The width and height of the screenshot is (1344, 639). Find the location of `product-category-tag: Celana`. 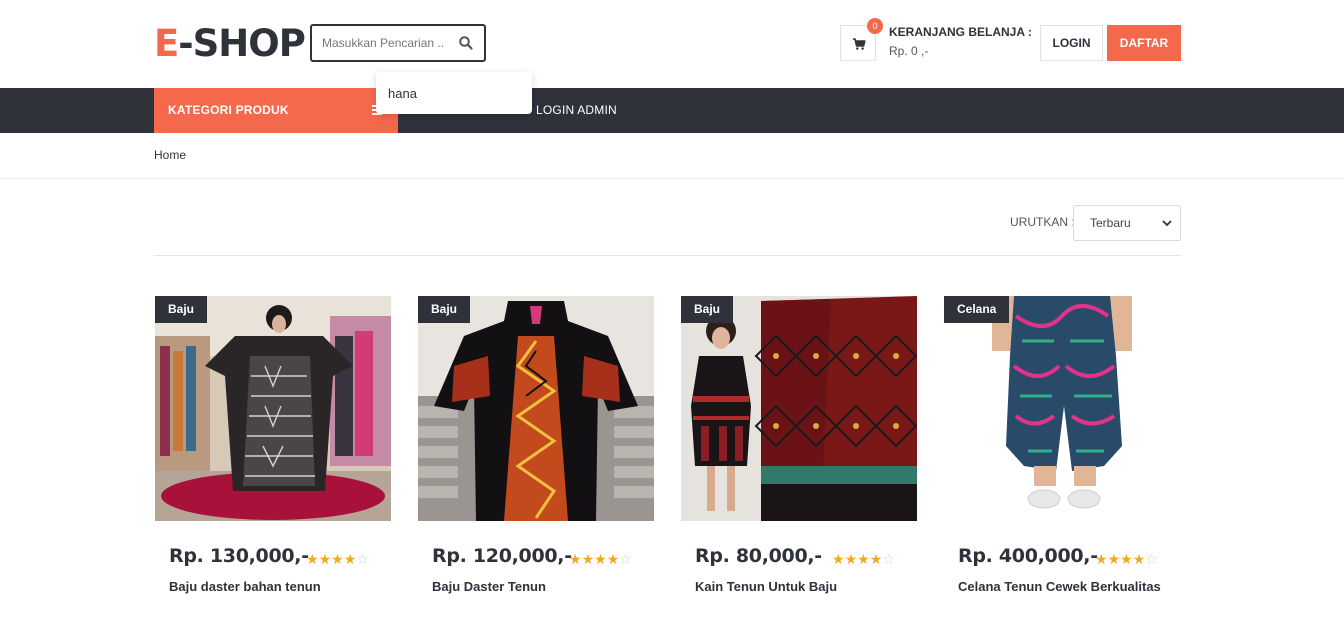

product-category-tag: Celana is located at coordinates (977, 309).